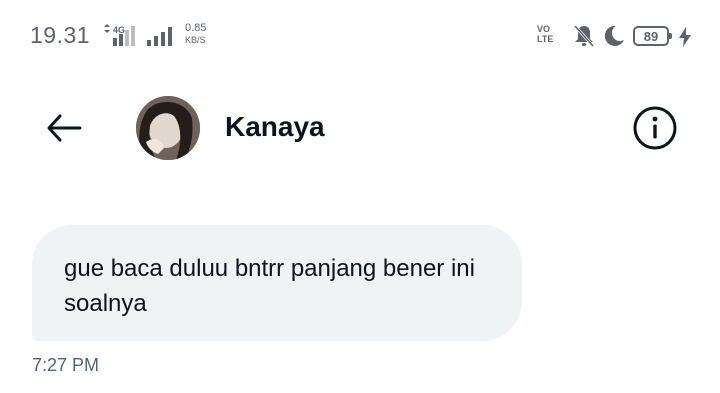 Image resolution: width=720 pixels, height=393 pixels. What do you see at coordinates (119, 30) in the screenshot?
I see `network-type-label: 4G` at bounding box center [119, 30].